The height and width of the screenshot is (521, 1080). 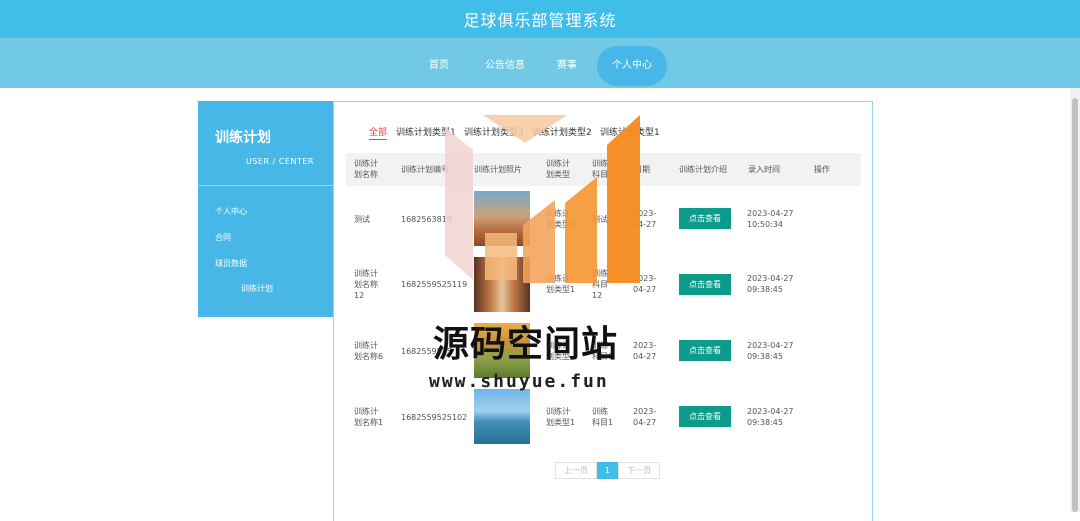 What do you see at coordinates (764, 169) in the screenshot?
I see `col-entry-time: 录入时间` at bounding box center [764, 169].